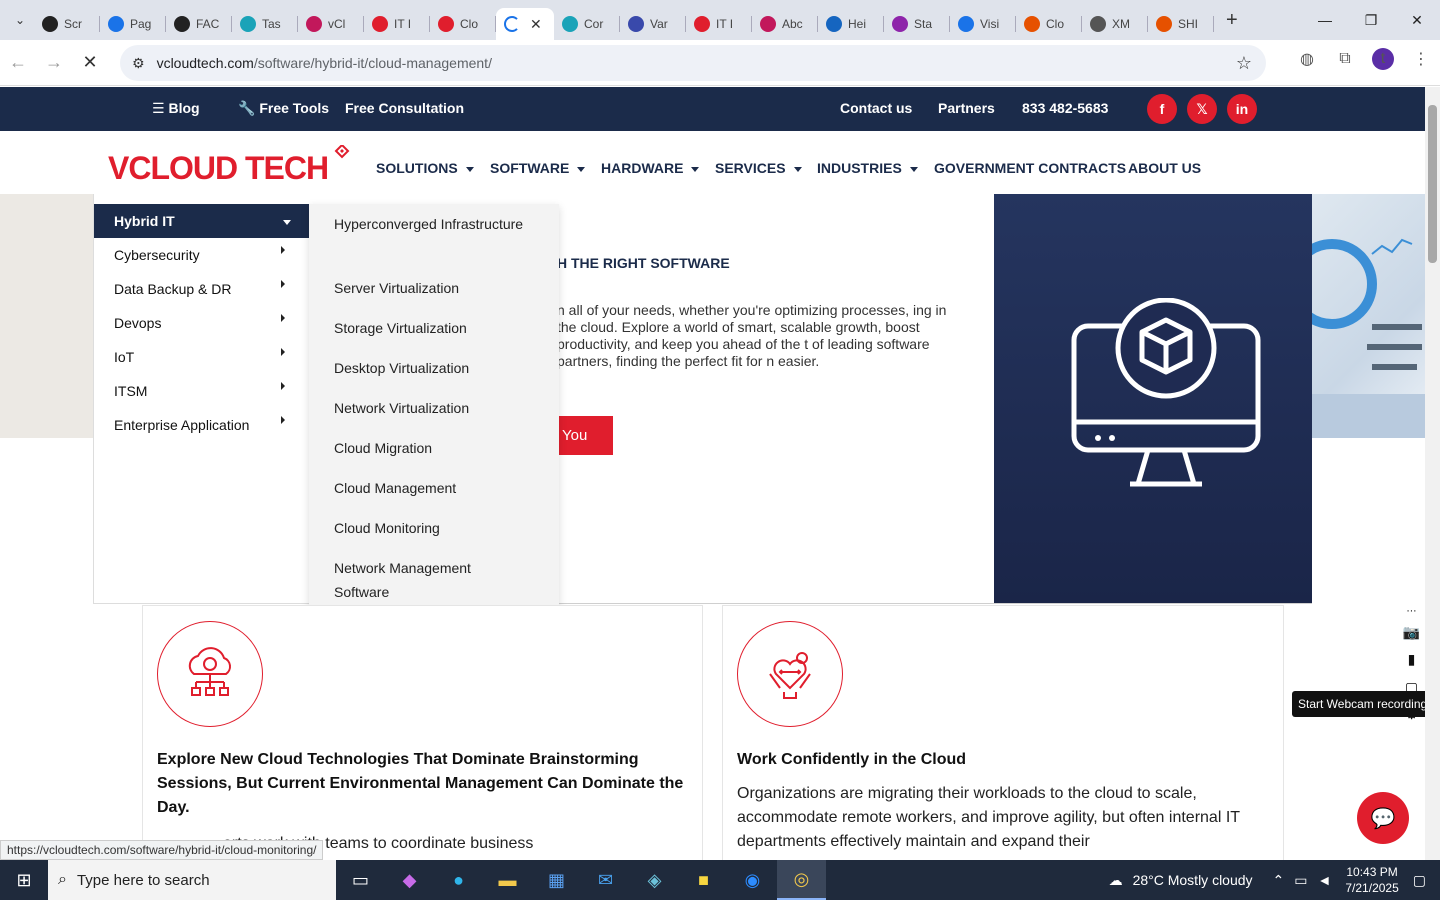 The image size is (1440, 900). Describe the element at coordinates (654, 880) in the screenshot. I see `app-icon: ◈` at that location.